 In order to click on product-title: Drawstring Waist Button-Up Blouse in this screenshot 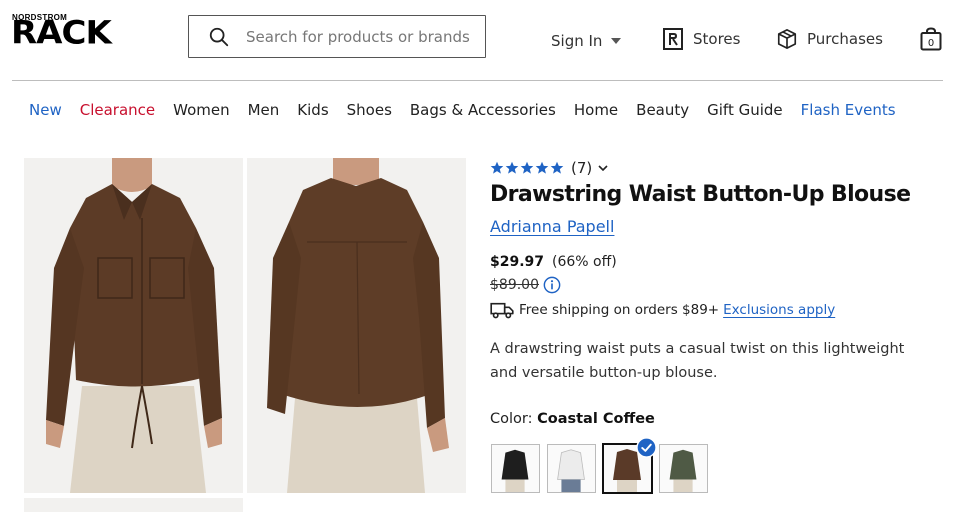, I will do `click(700, 194)`.